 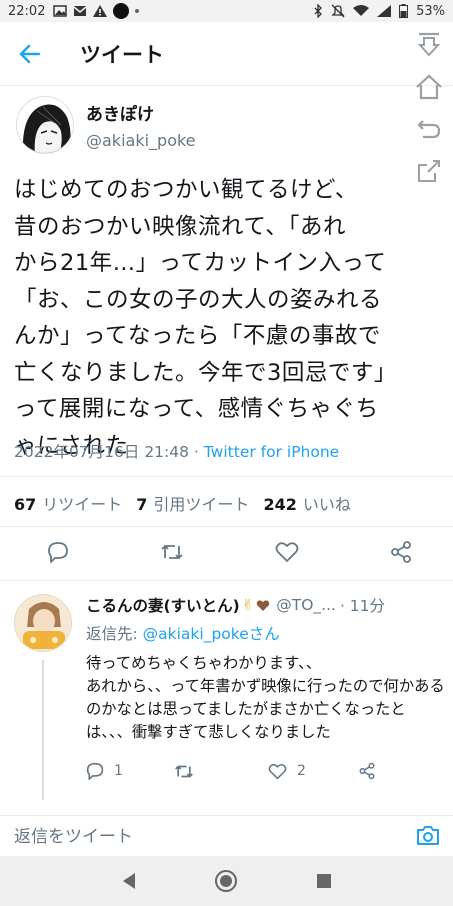 I want to click on nav-recents-button, so click(x=324, y=881).